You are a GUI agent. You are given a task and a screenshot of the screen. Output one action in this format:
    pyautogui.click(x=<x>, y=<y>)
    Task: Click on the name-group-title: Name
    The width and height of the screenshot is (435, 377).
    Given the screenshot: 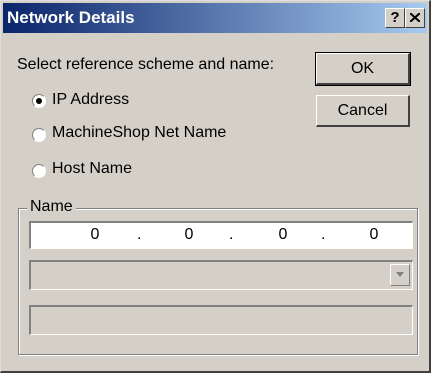 What is the action you would take?
    pyautogui.click(x=51, y=207)
    